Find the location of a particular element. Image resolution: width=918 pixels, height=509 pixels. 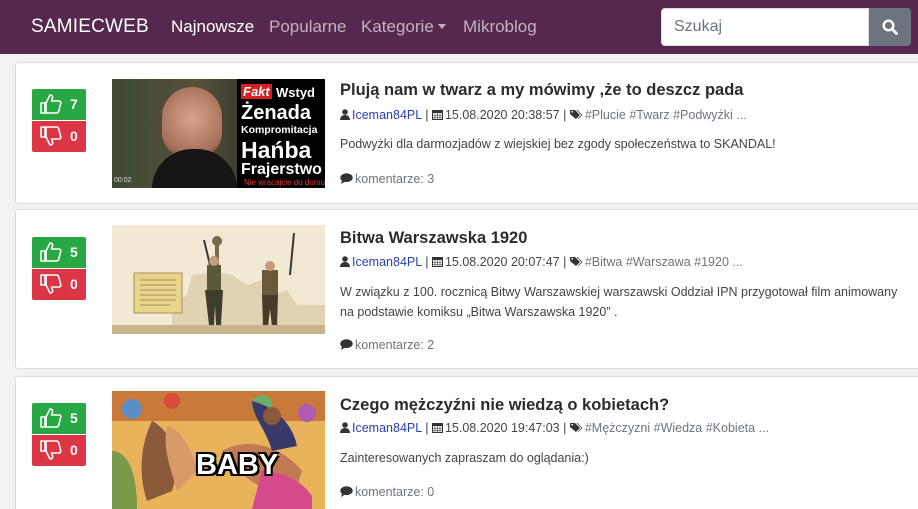

post-thumbnail: BABY is located at coordinates (218, 450).